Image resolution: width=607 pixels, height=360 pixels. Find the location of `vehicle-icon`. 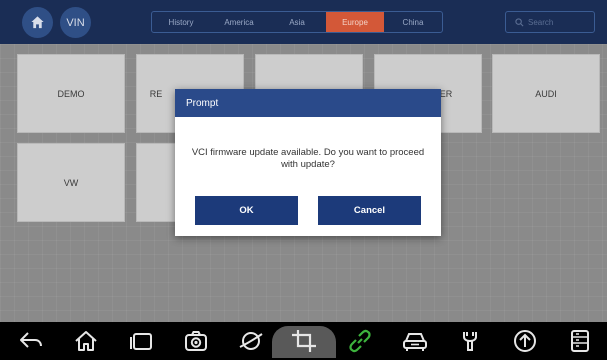

vehicle-icon is located at coordinates (415, 342).